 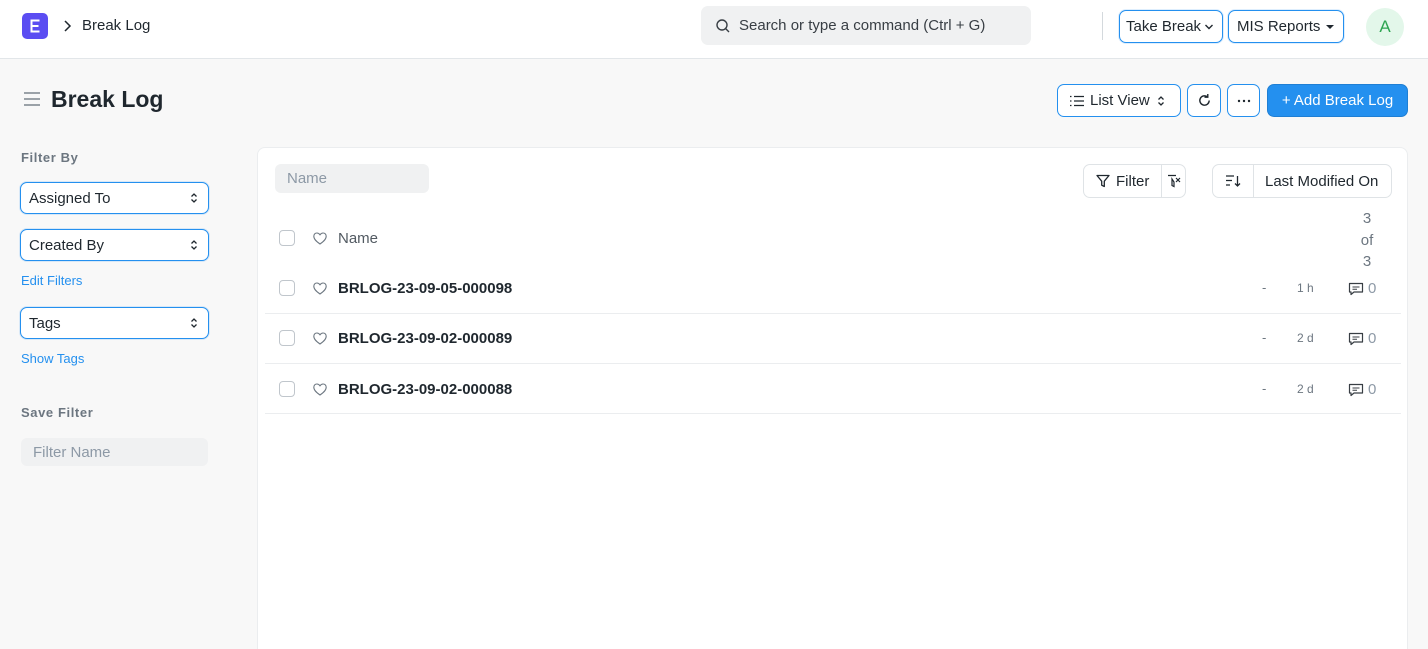 What do you see at coordinates (723, 26) in the screenshot?
I see `search-icon` at bounding box center [723, 26].